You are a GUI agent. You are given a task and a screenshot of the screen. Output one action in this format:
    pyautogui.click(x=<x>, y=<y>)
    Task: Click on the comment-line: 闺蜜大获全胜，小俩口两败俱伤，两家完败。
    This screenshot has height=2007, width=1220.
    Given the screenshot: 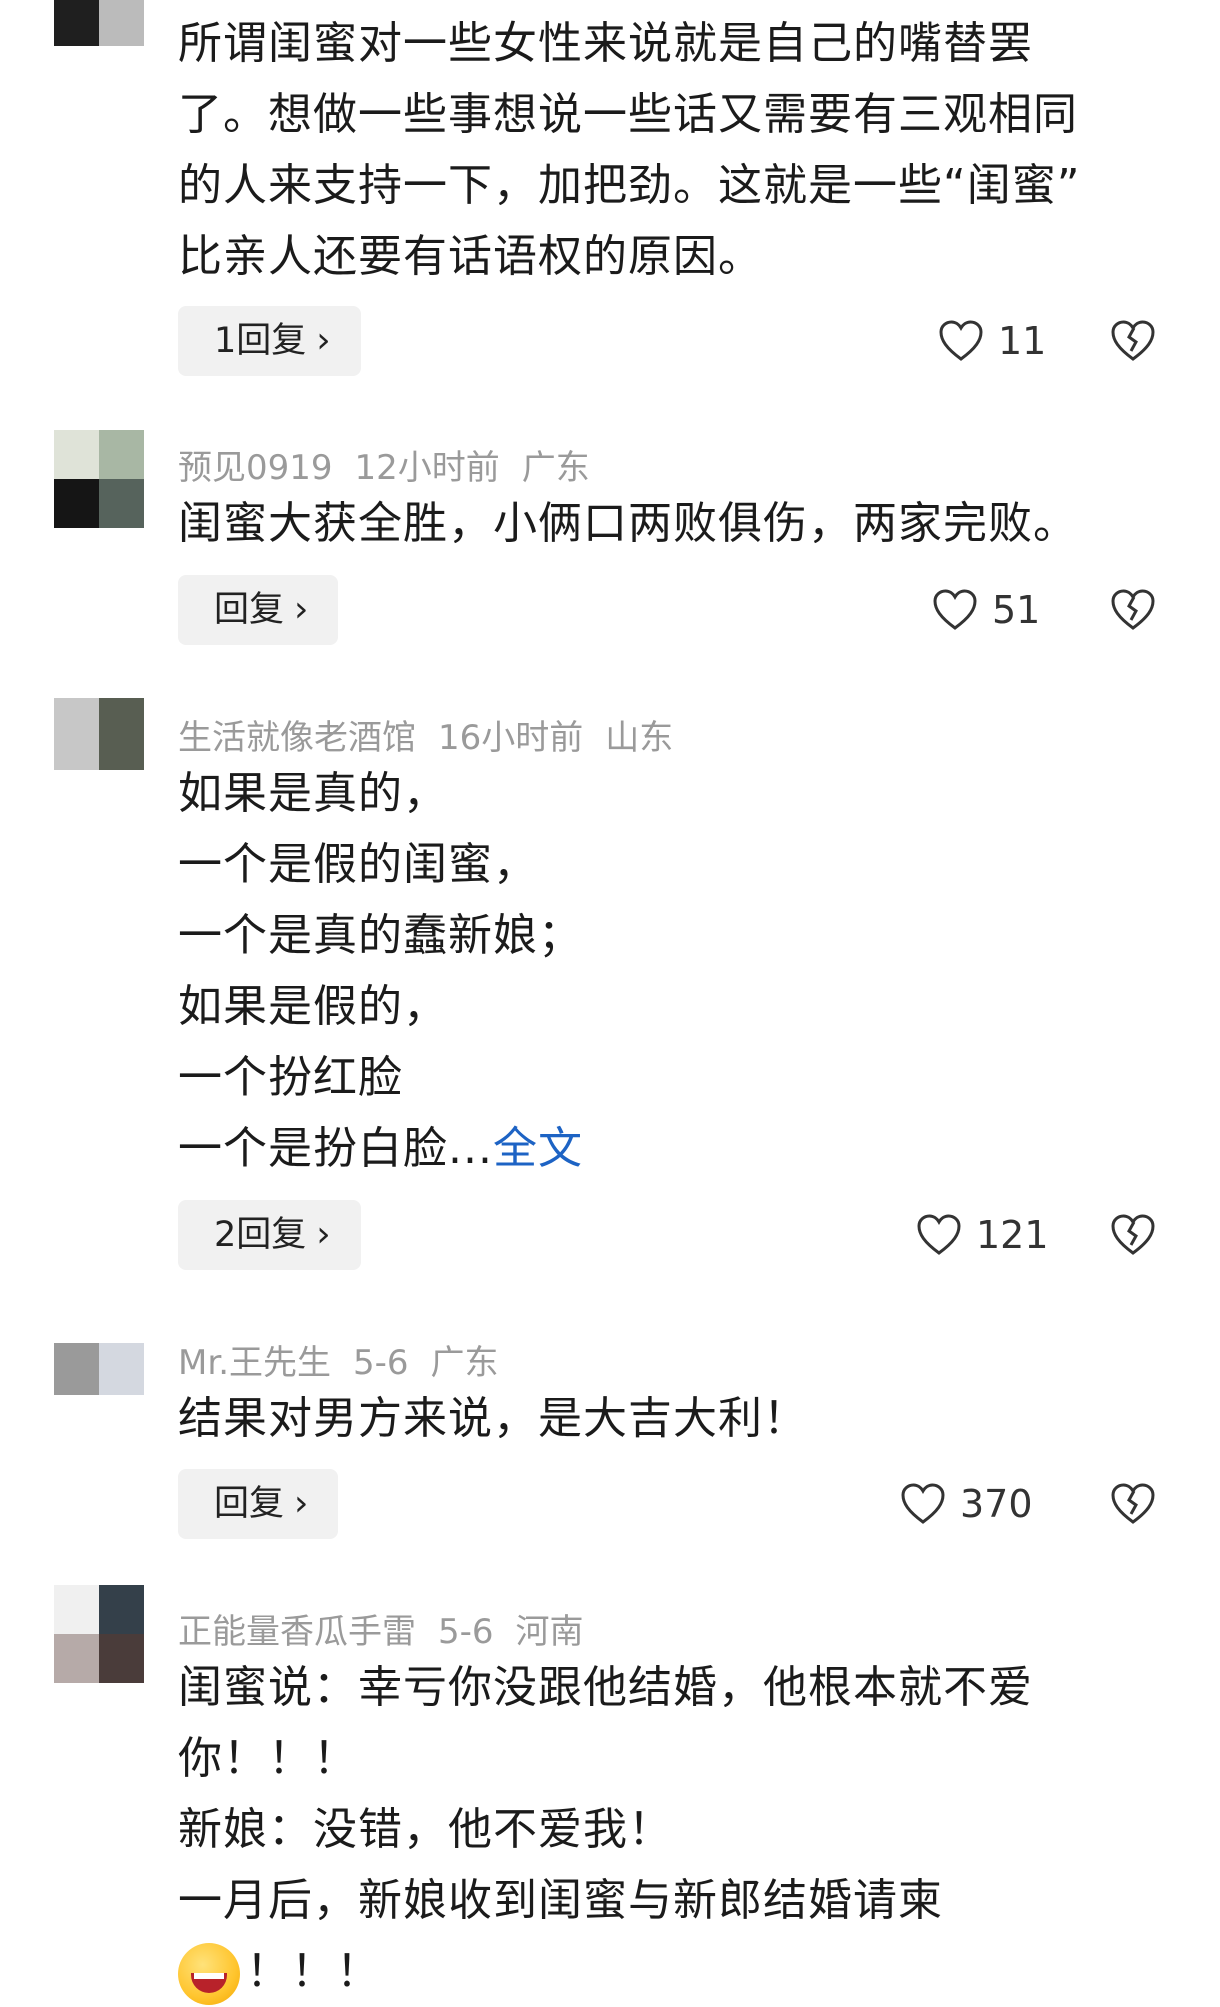 What is the action you would take?
    pyautogui.click(x=628, y=523)
    